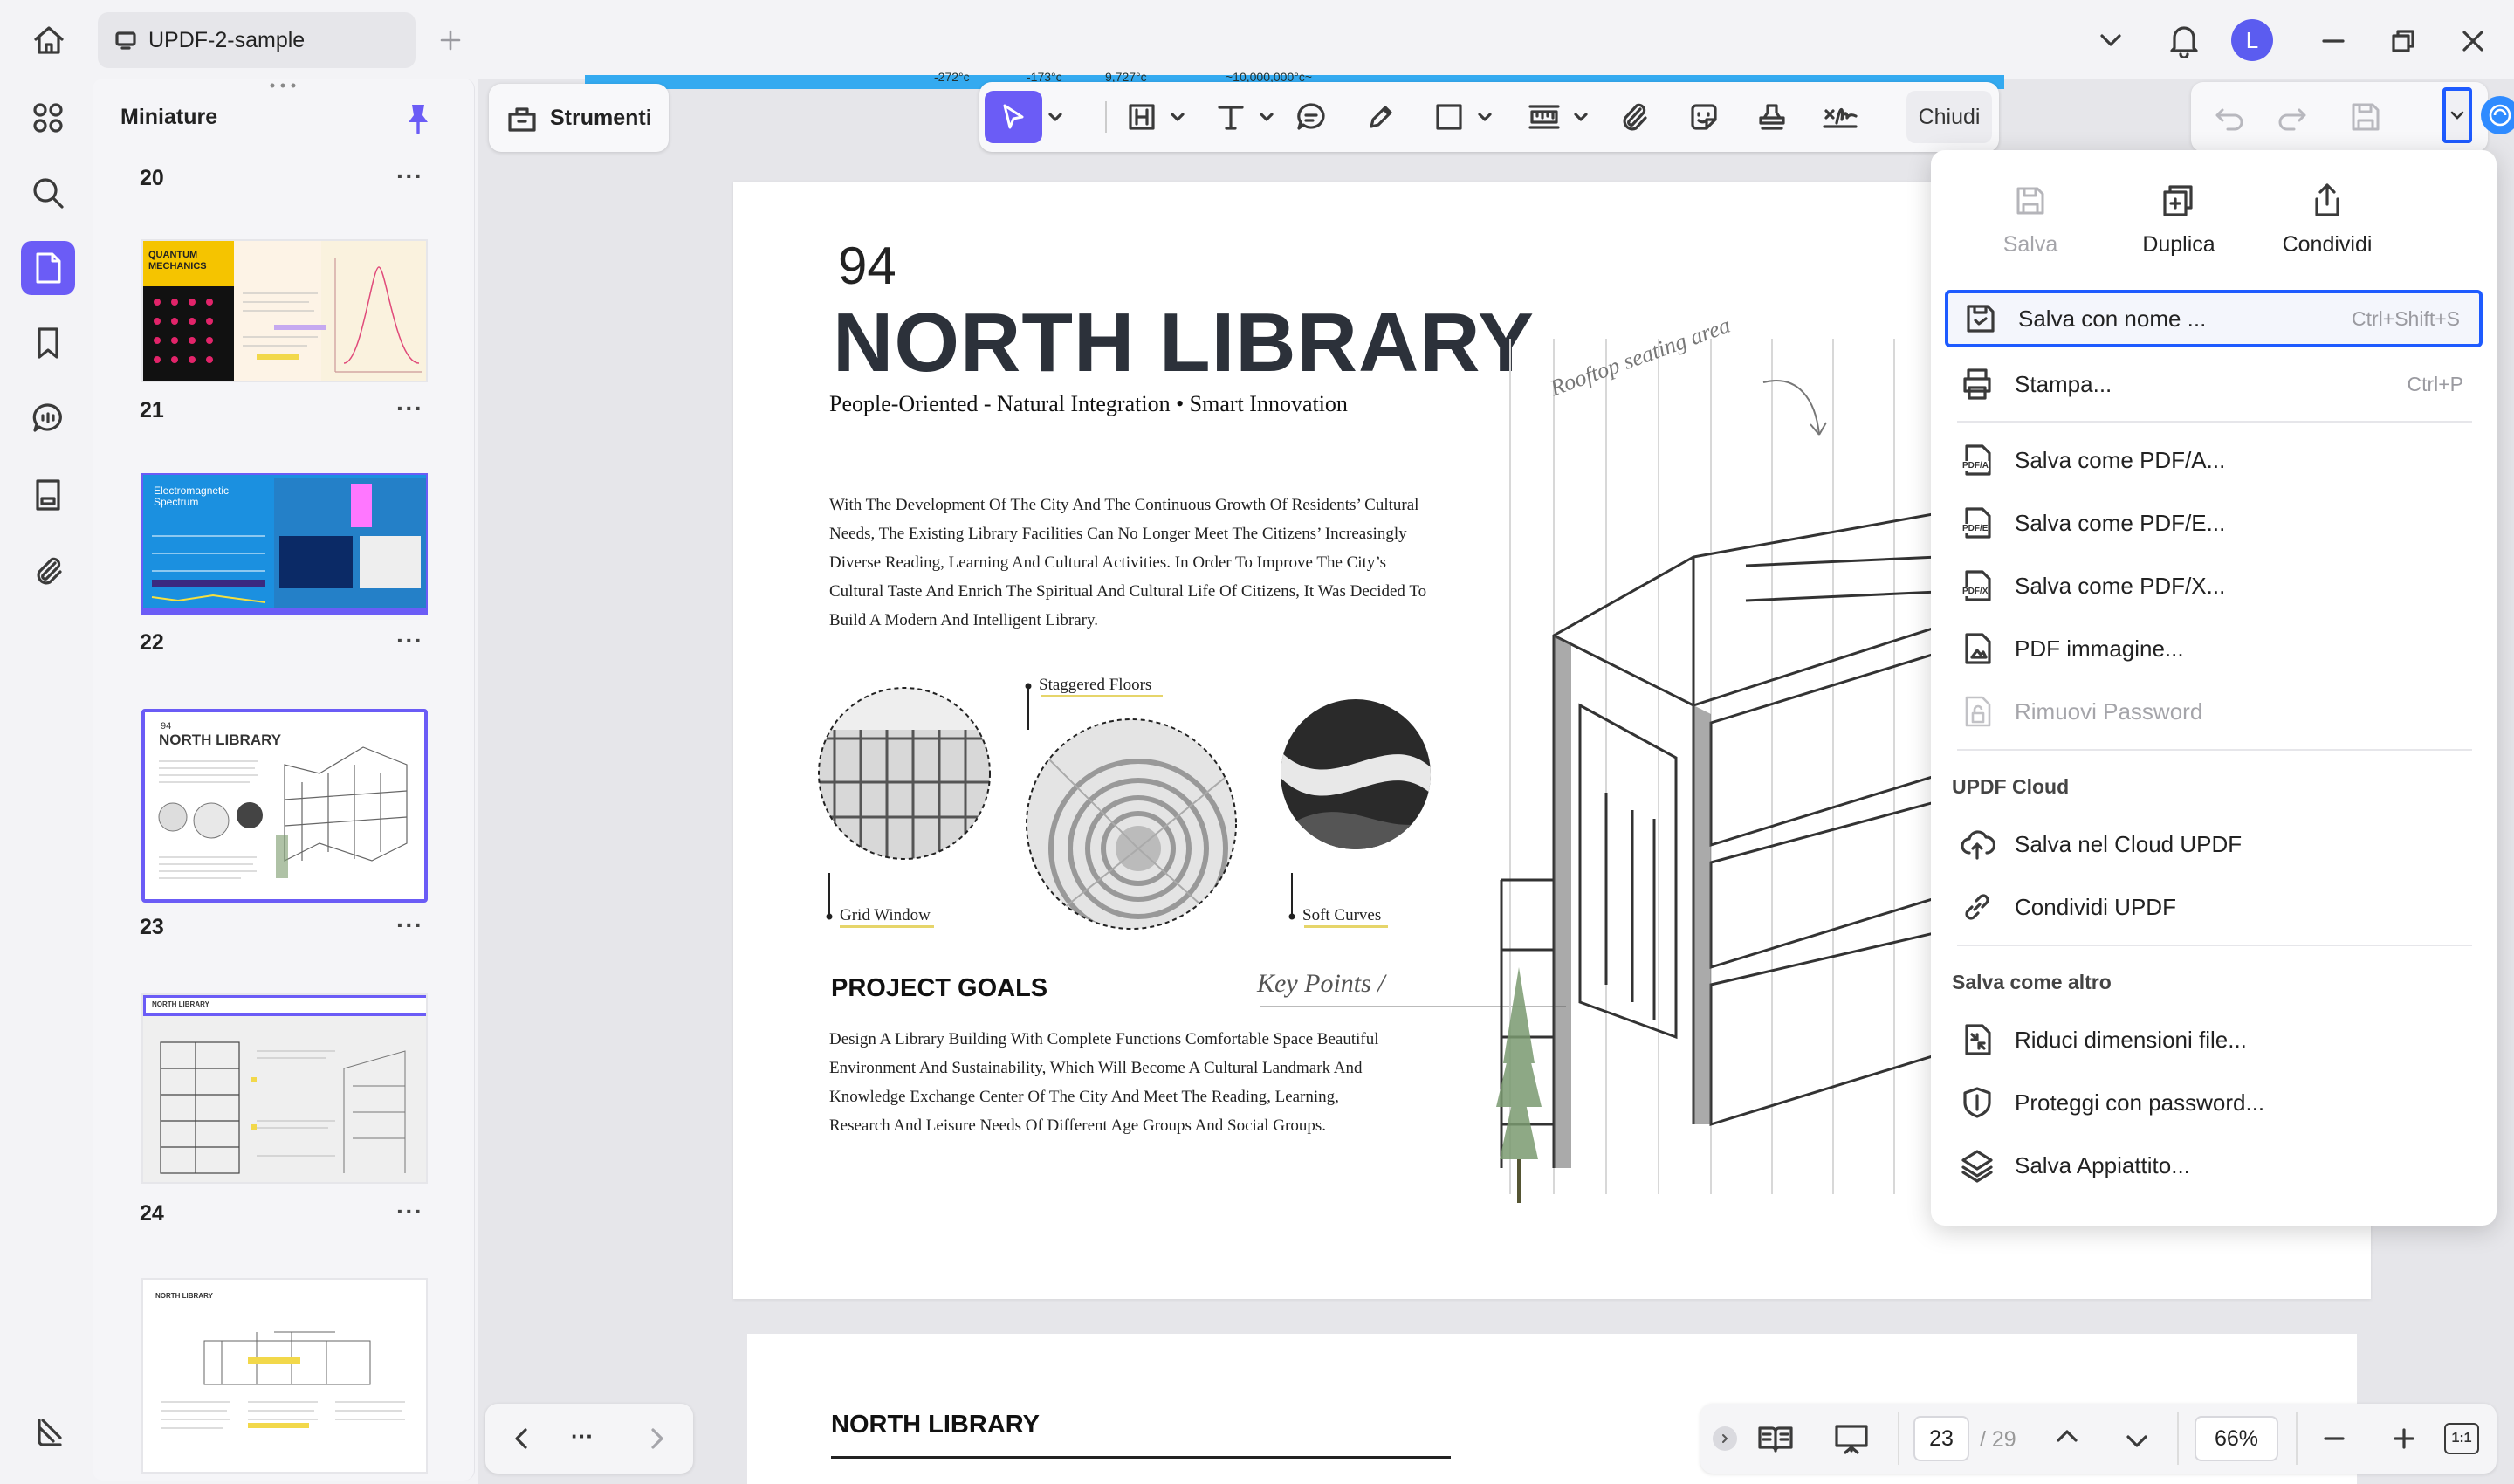 Image resolution: width=2514 pixels, height=1484 pixels. I want to click on reading-mode-button, so click(1776, 1438).